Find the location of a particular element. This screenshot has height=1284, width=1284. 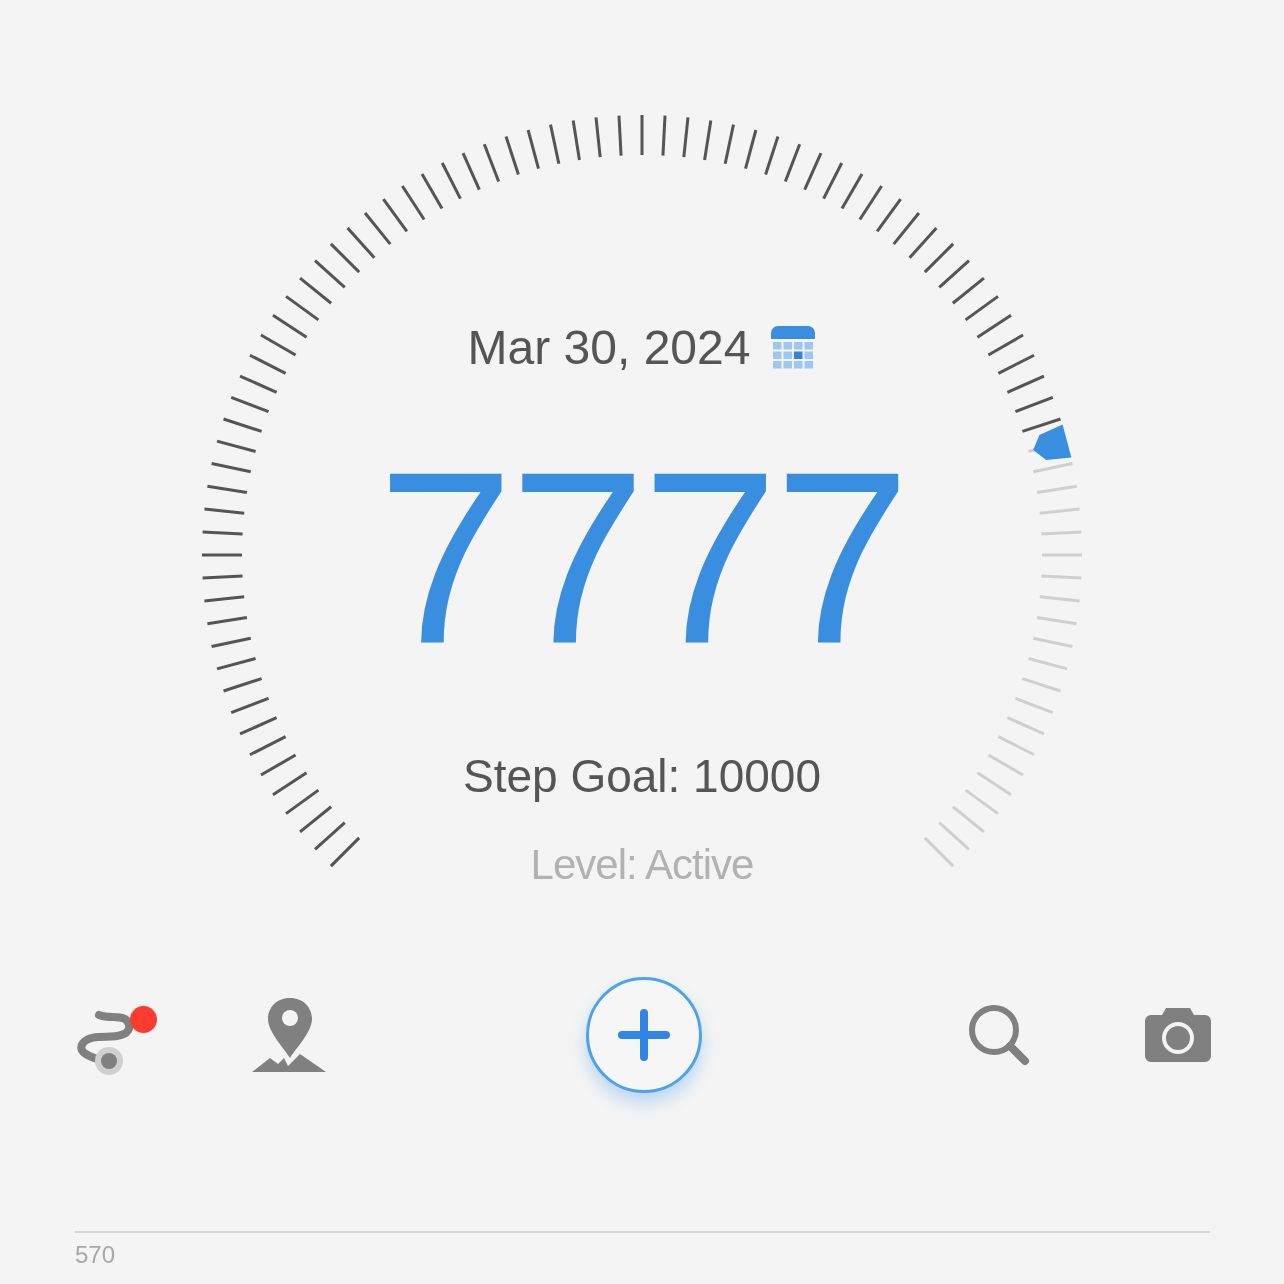

step-goal-label: Step Goal: 10000 is located at coordinates (642, 776).